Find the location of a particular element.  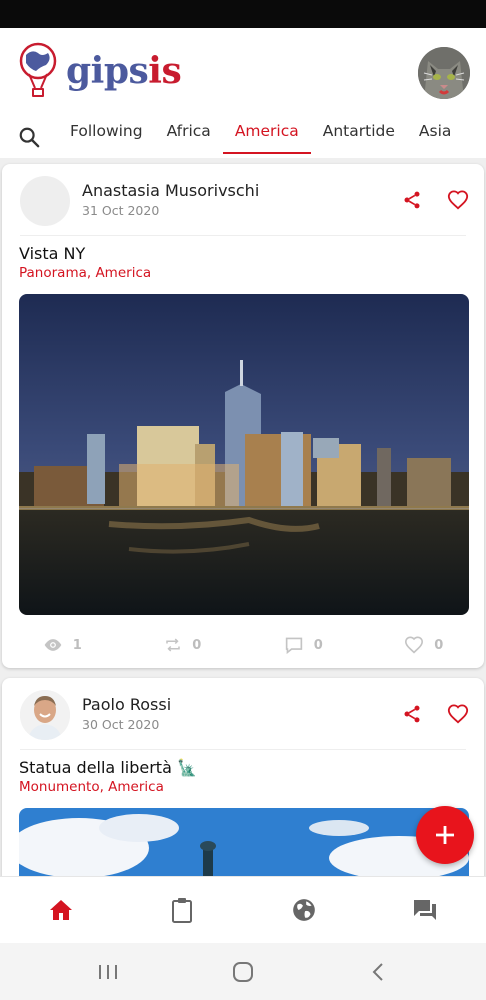

user-avatar is located at coordinates (444, 73).